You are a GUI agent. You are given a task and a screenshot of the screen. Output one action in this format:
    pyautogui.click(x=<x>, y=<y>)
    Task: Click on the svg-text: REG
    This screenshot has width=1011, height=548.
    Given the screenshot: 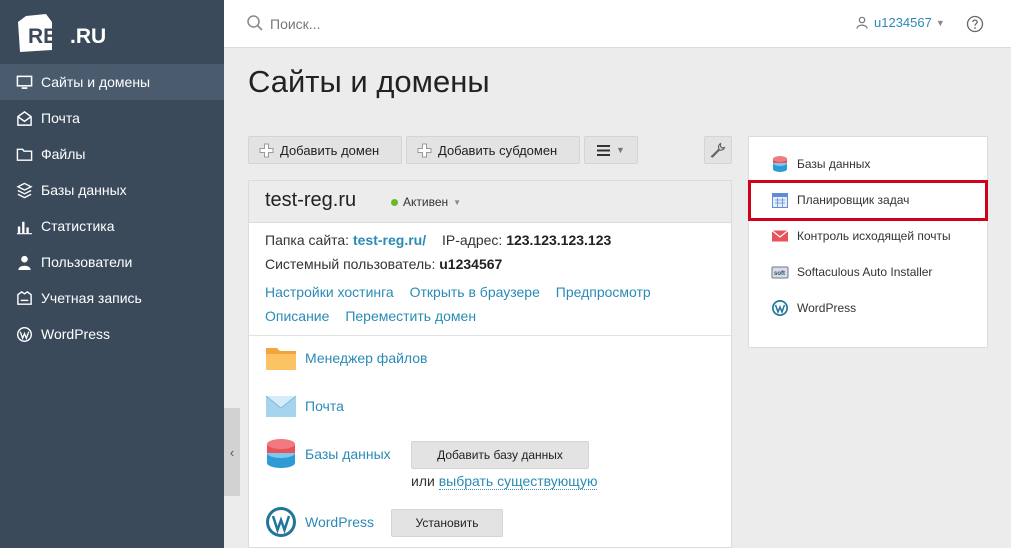 What is the action you would take?
    pyautogui.click(x=51, y=36)
    